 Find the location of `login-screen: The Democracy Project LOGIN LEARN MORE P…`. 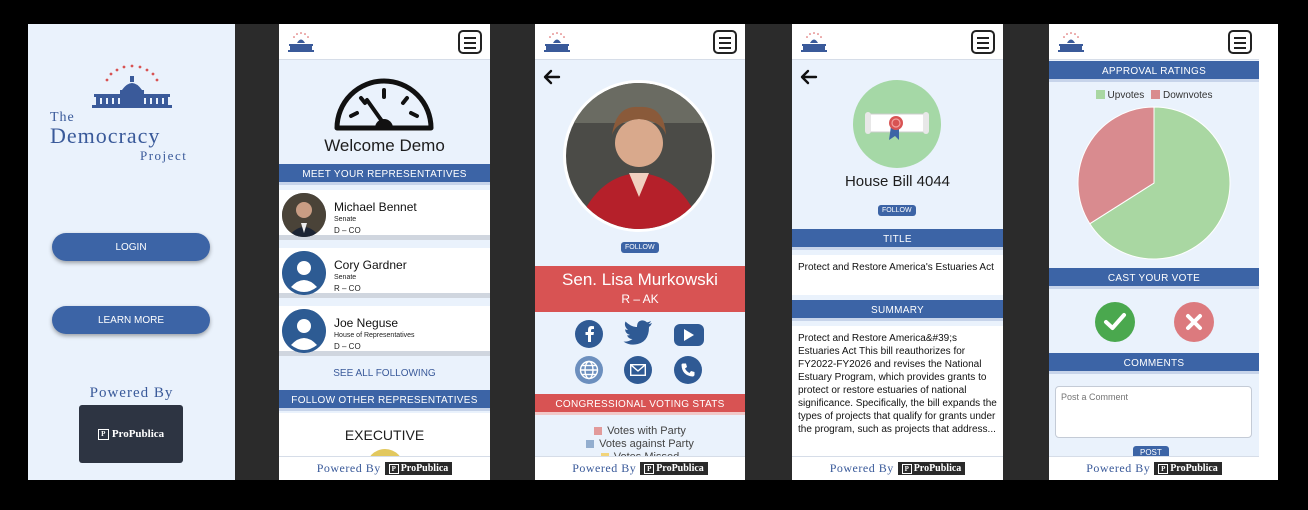

login-screen: The Democracy Project LOGIN LEARN MORE P… is located at coordinates (131, 252).